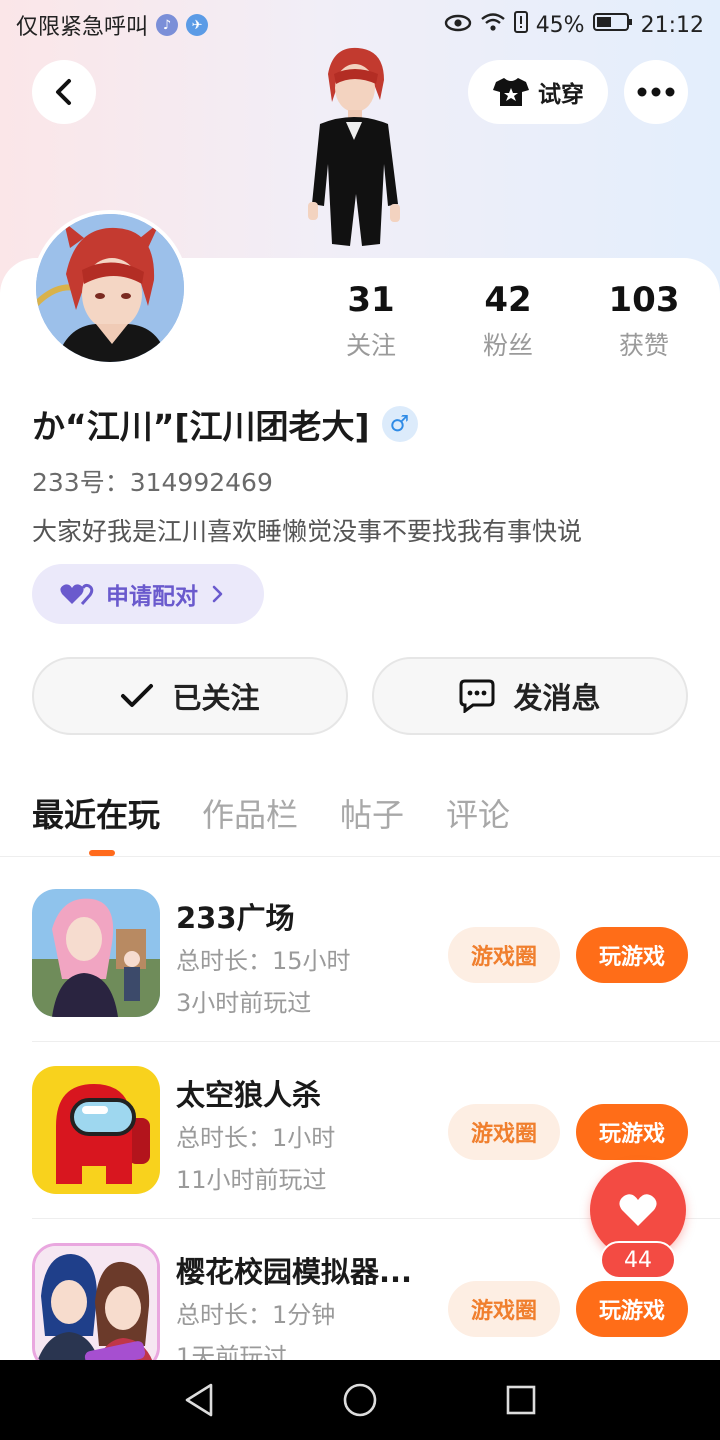  Describe the element at coordinates (557, 698) in the screenshot. I see `send-message-label: 发消息` at that location.